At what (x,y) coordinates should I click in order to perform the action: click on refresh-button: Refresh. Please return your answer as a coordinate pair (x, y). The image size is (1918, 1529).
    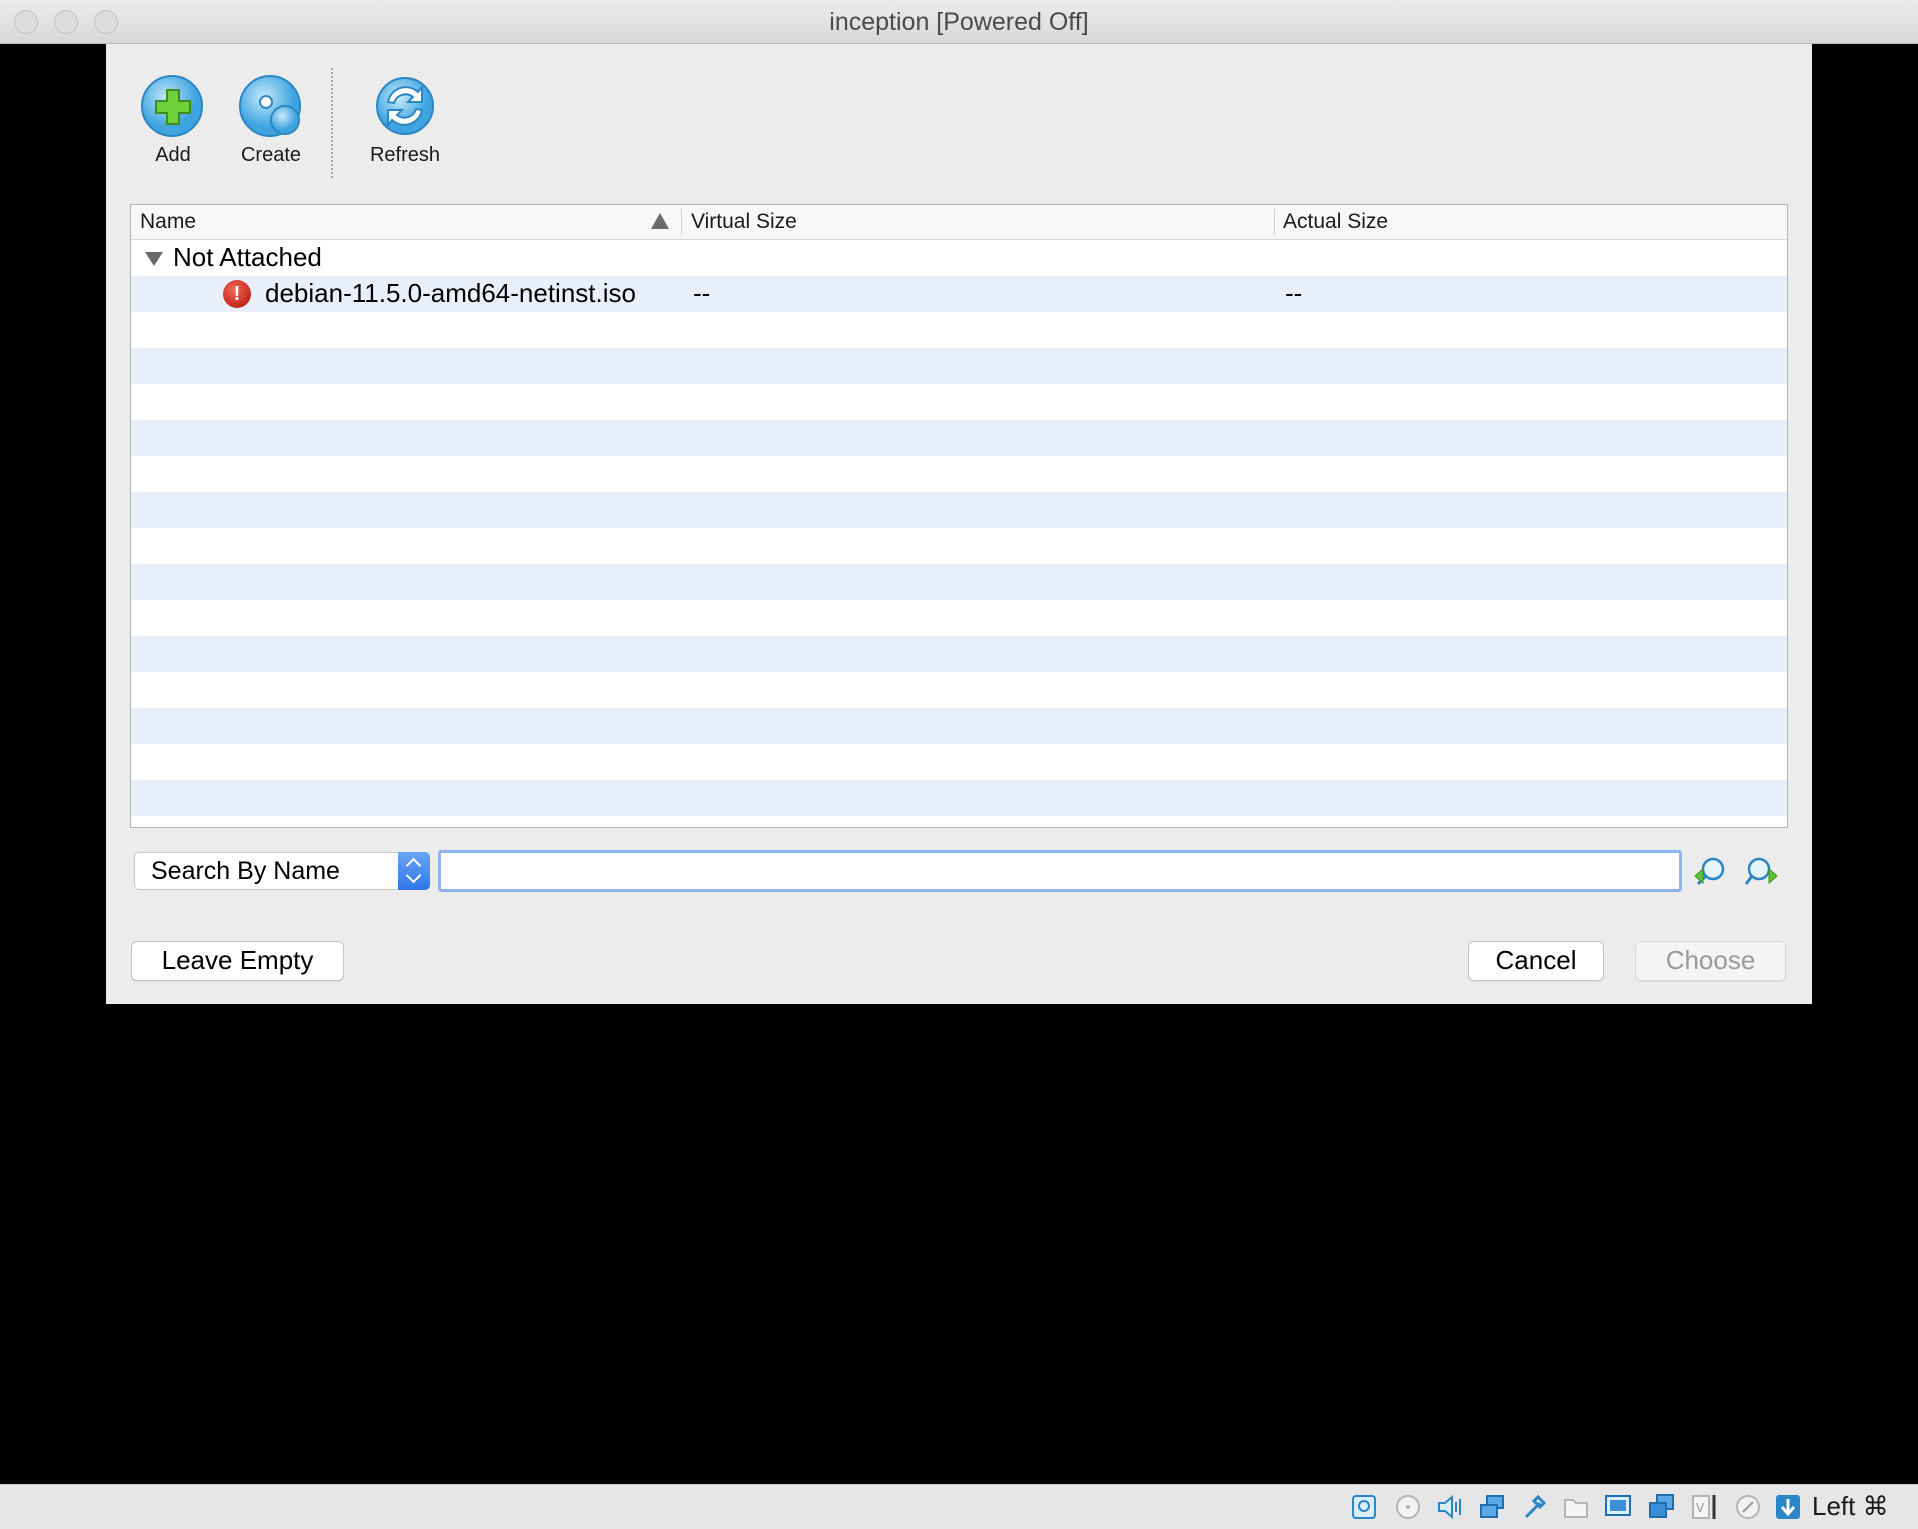
    Looking at the image, I should click on (405, 119).